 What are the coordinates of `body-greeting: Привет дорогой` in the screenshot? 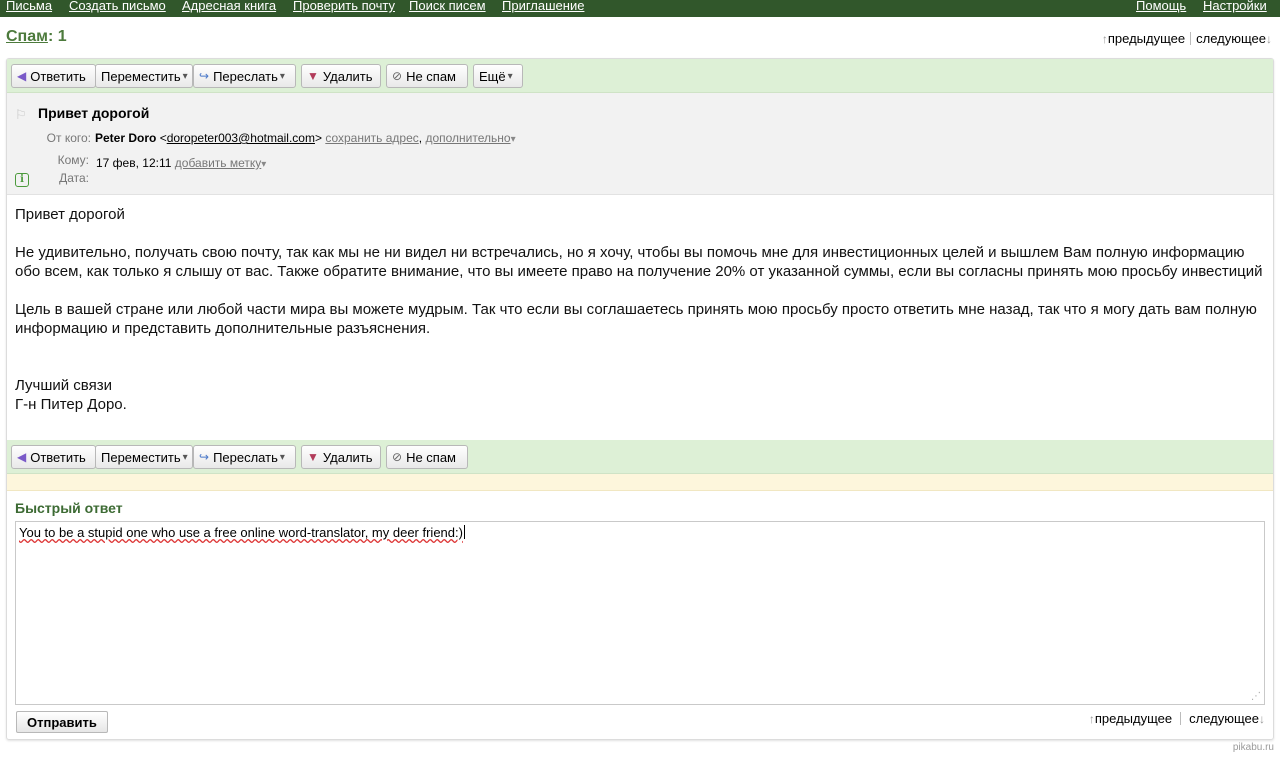 It's located at (70, 214).